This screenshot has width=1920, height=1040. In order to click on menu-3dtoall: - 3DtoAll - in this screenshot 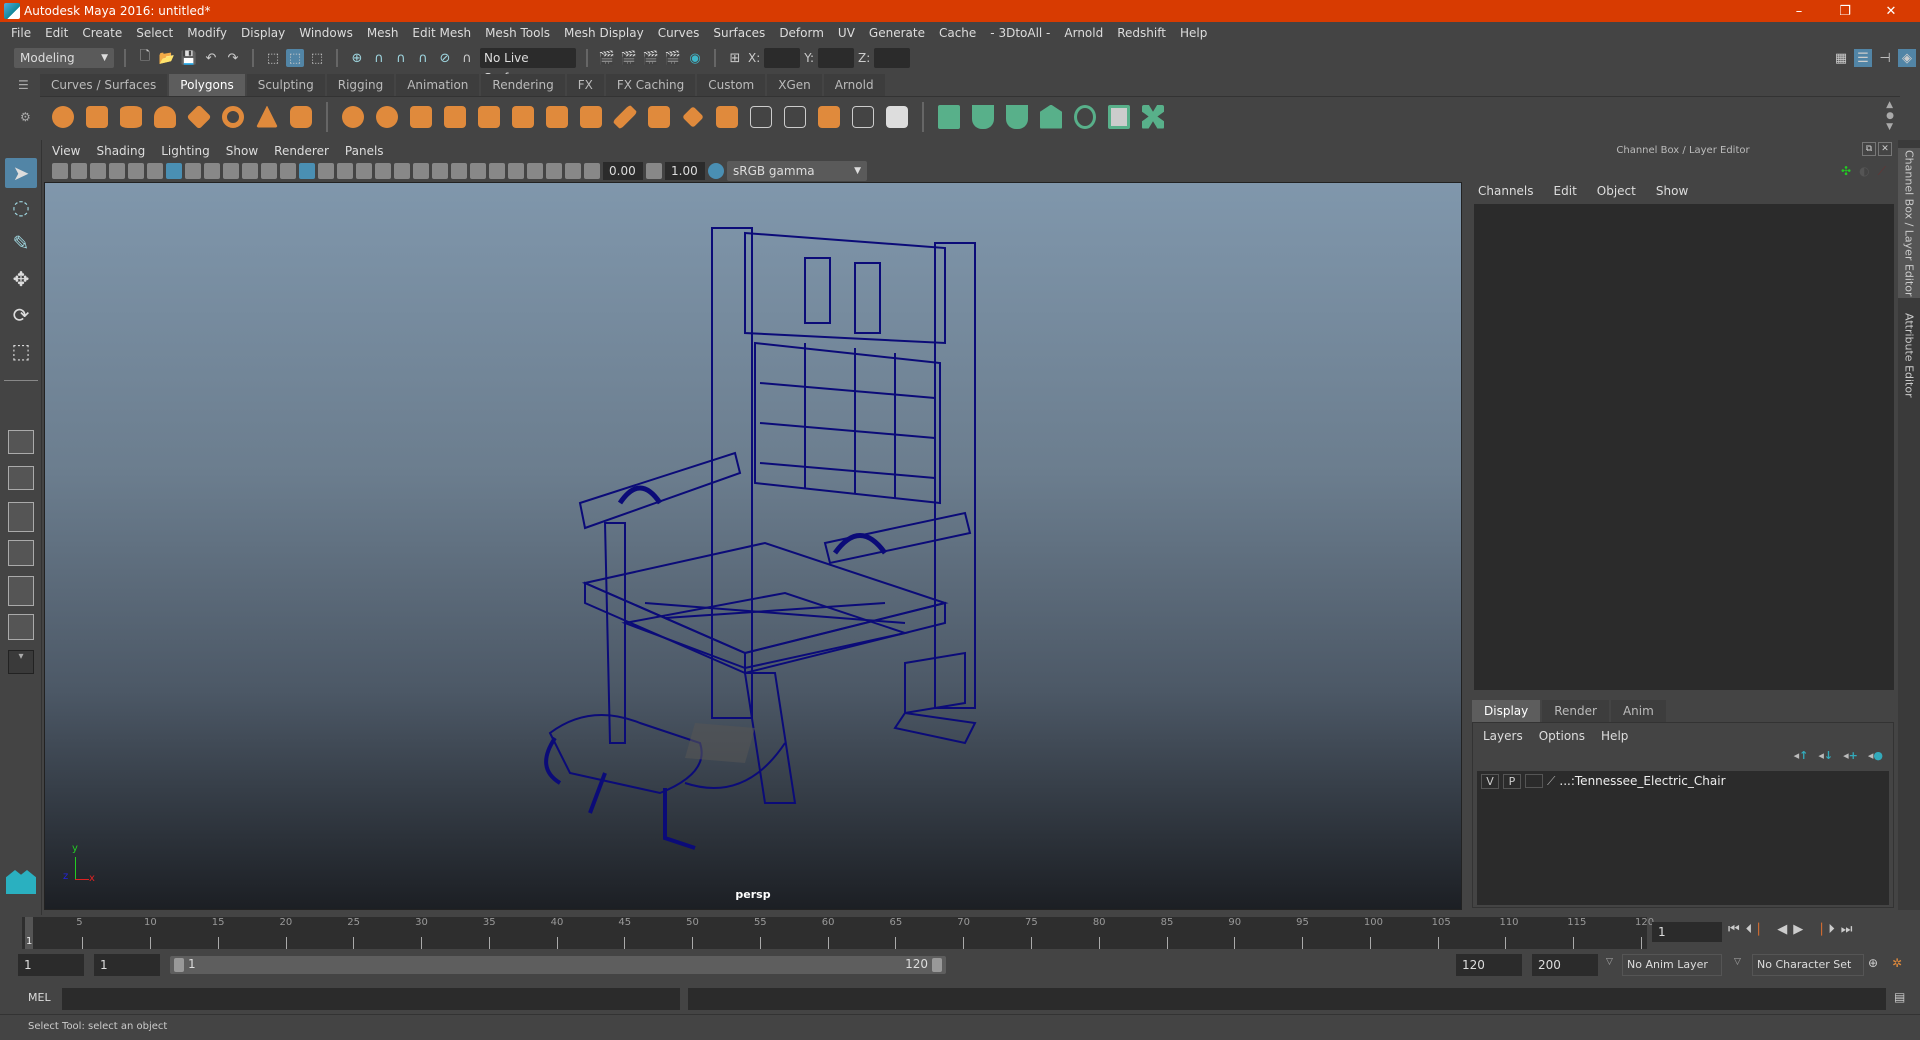, I will do `click(1020, 33)`.